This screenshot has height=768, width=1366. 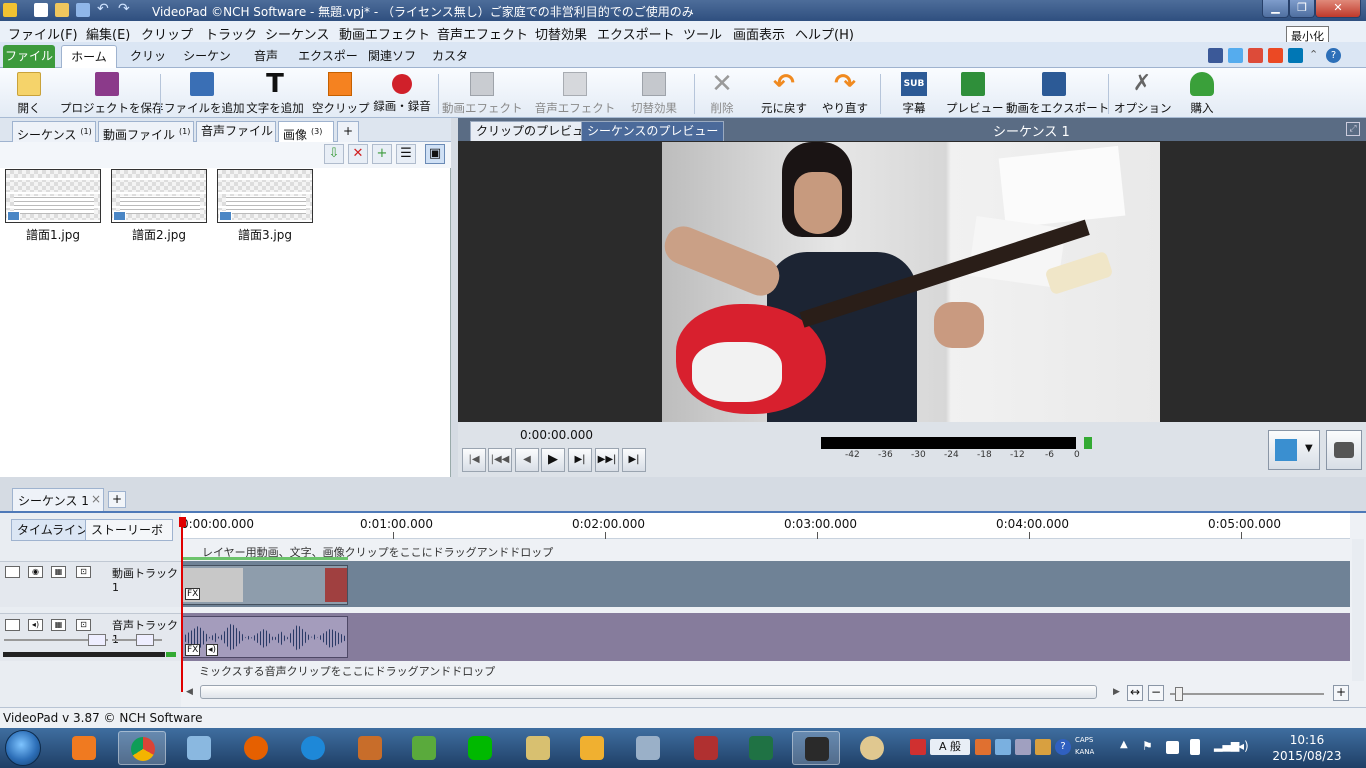 What do you see at coordinates (1247, 694) in the screenshot?
I see `zoom-slider` at bounding box center [1247, 694].